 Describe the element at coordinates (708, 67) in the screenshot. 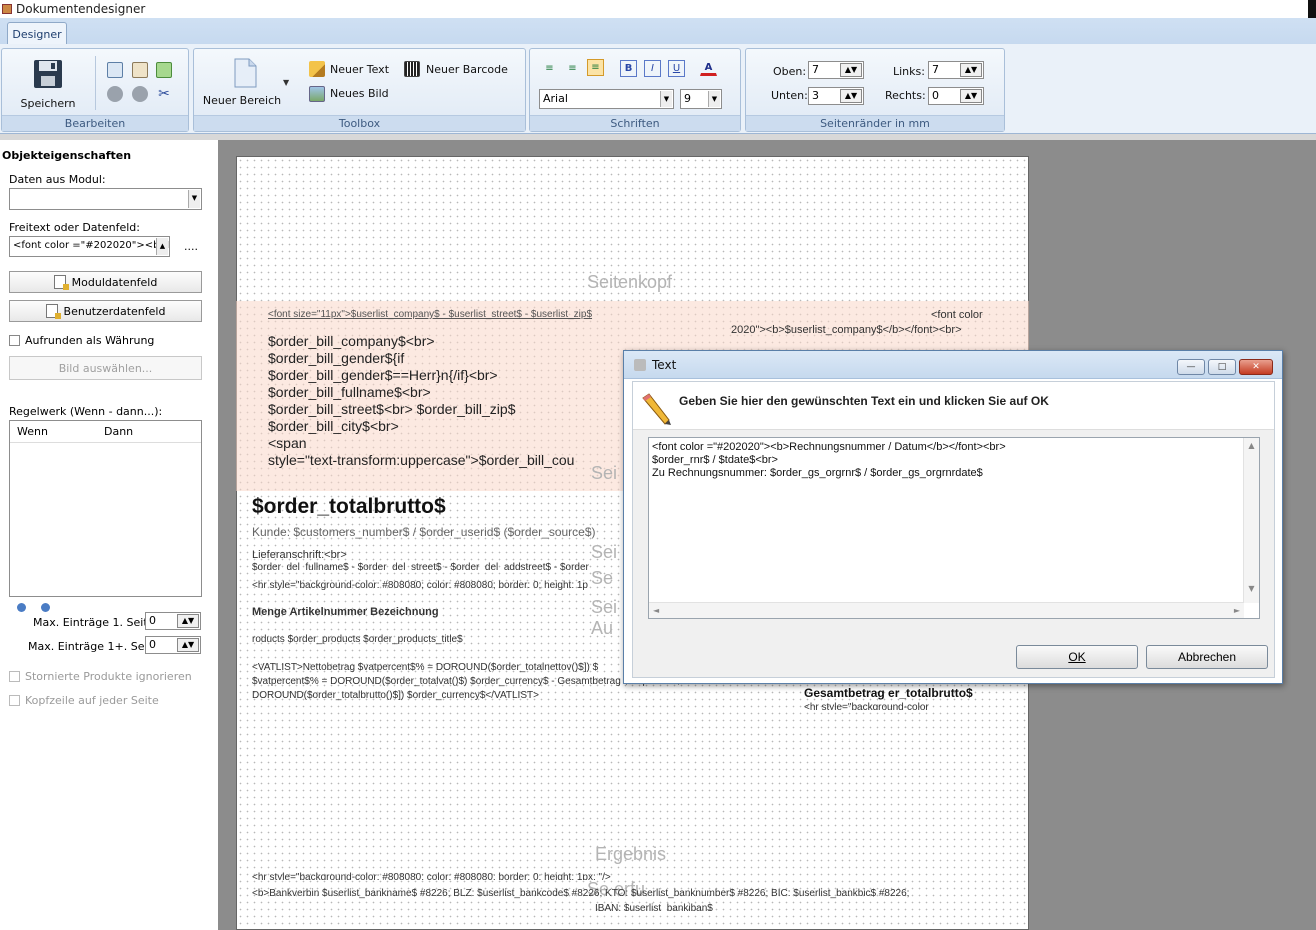

I see `font-color-icon: A` at that location.